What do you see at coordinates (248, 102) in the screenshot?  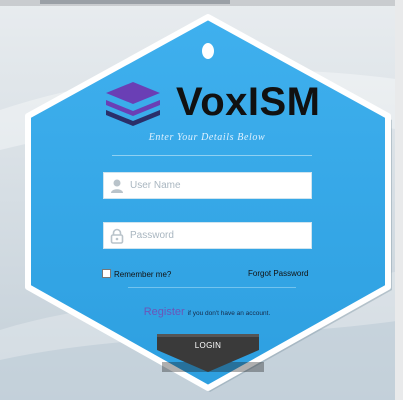 I see `brand-name: VoxISM` at bounding box center [248, 102].